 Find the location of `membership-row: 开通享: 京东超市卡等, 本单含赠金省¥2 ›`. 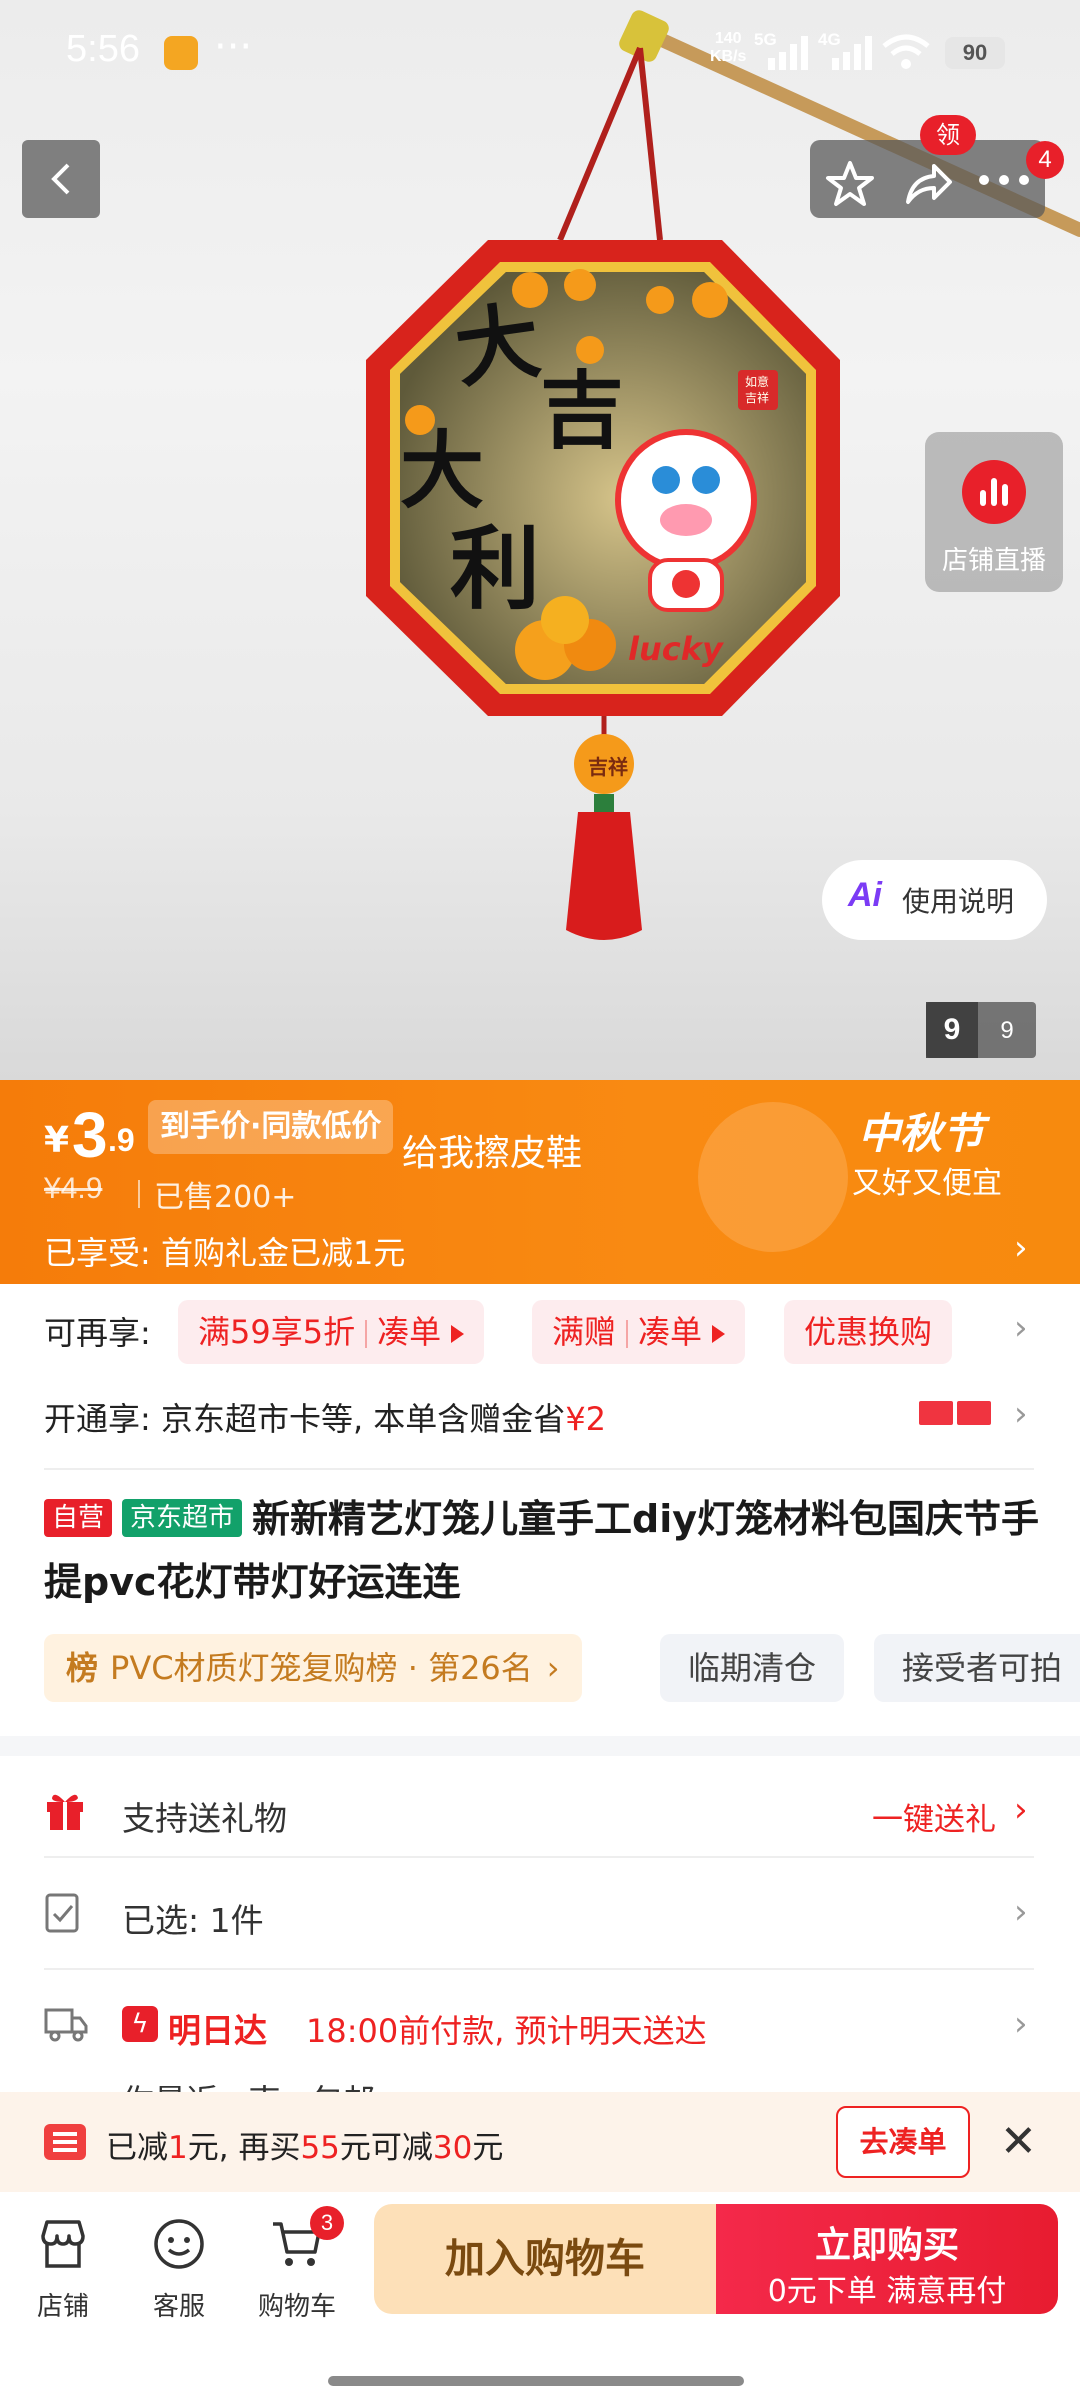

membership-row: 开通享: 京东超市卡等, 本单含赠金省¥2 › is located at coordinates (540, 1419).